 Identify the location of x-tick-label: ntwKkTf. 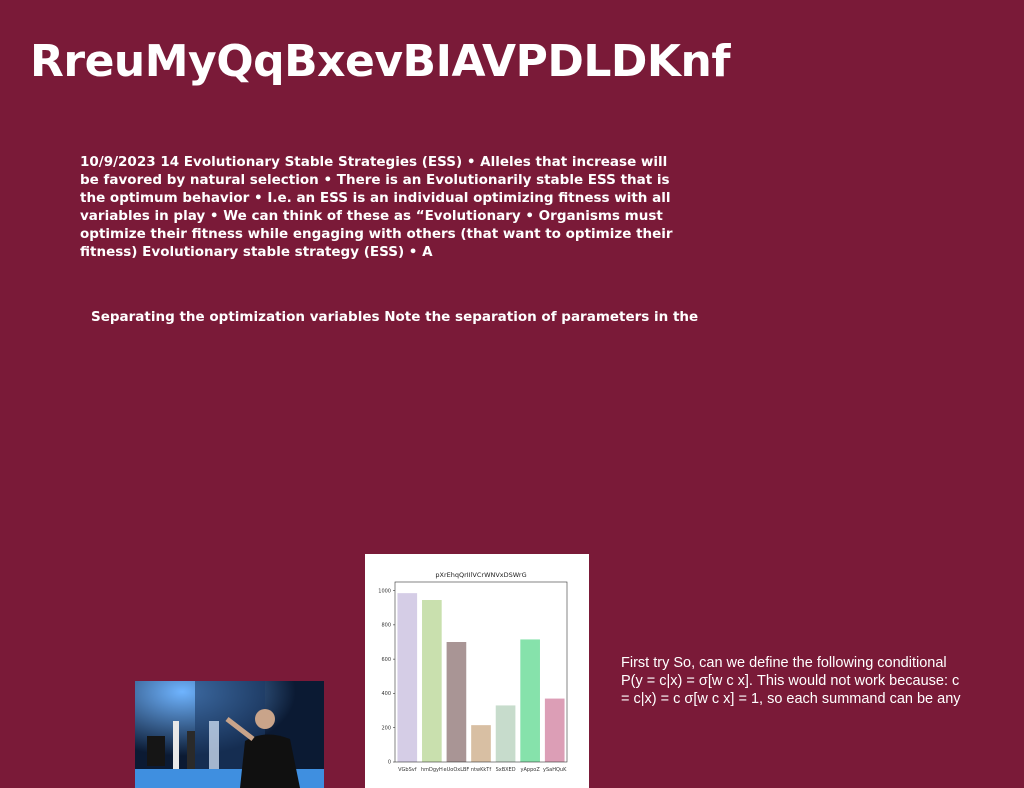
(481, 770).